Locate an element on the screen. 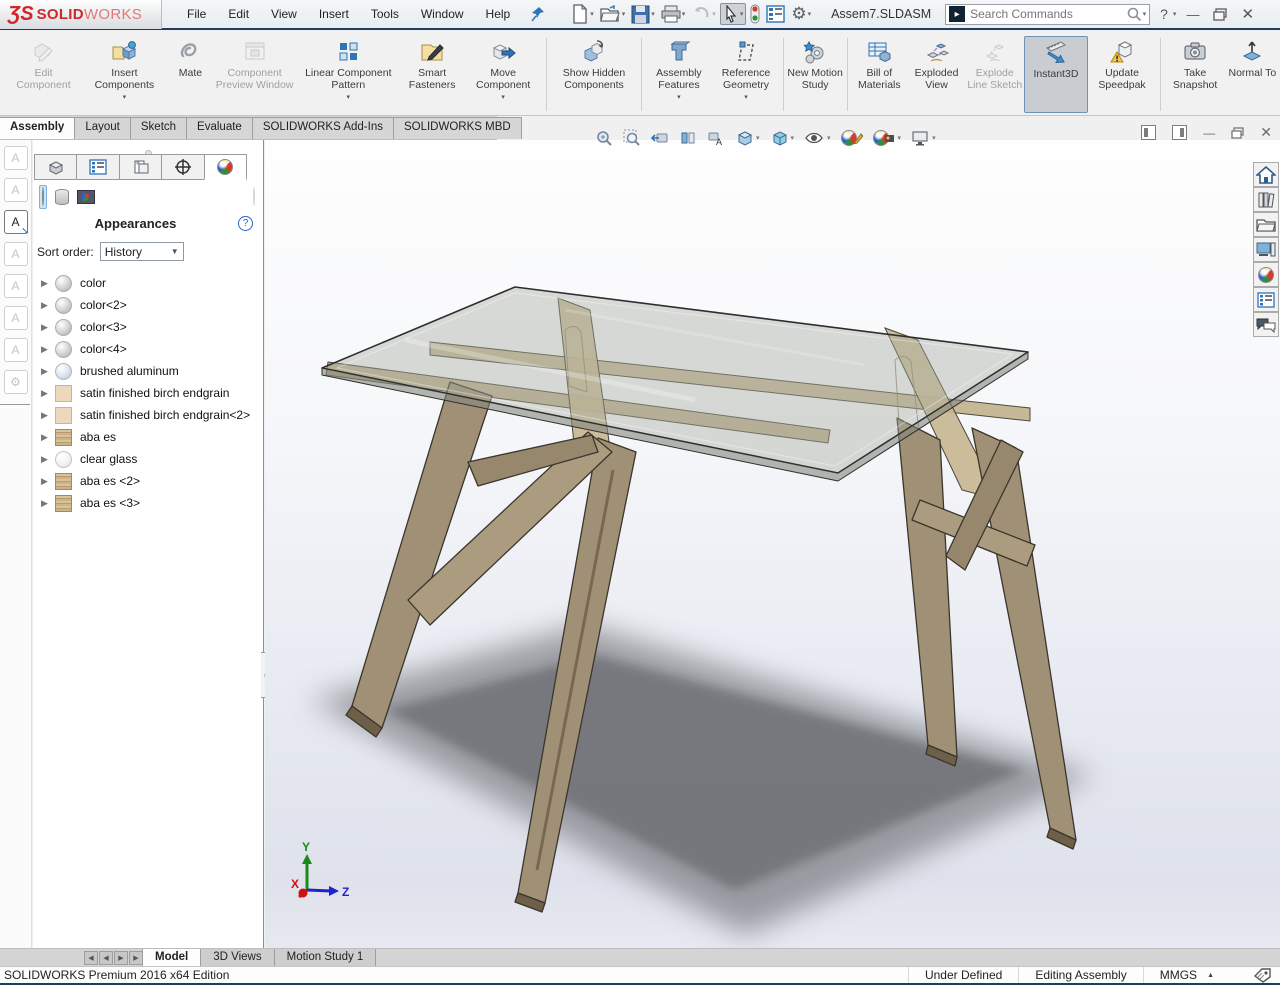  note-star-icon: A is located at coordinates (15, 158).